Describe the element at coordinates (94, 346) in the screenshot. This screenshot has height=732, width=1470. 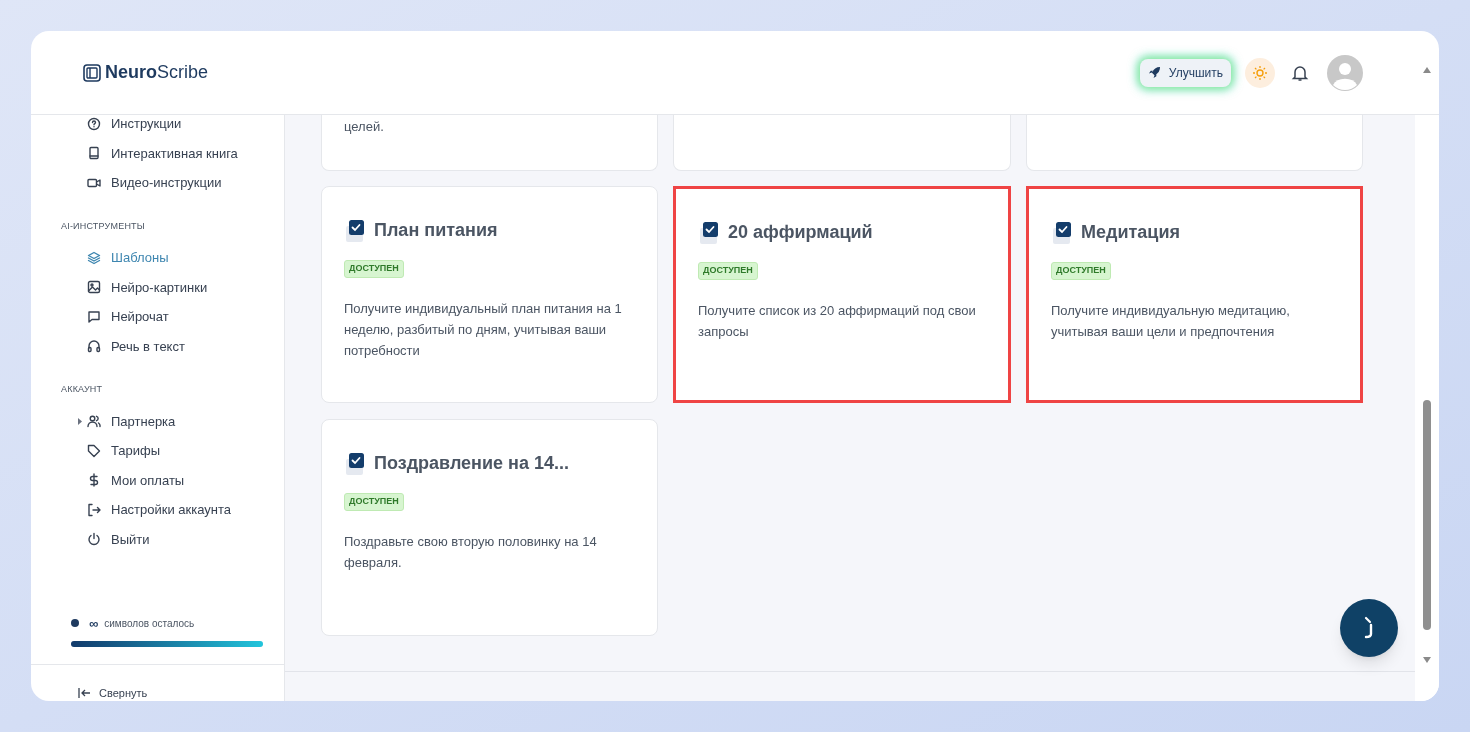
I see `headphones-icon` at that location.